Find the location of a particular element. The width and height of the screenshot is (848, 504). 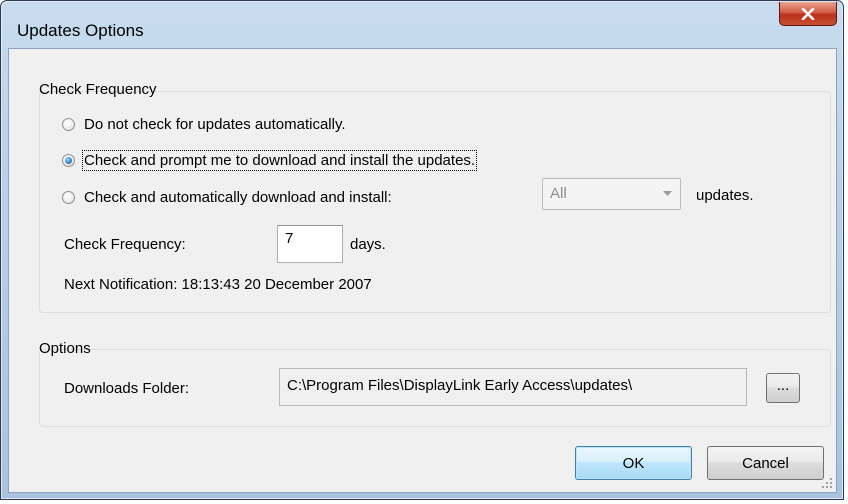

check-frequency-label: Check Frequency: is located at coordinates (125, 244).